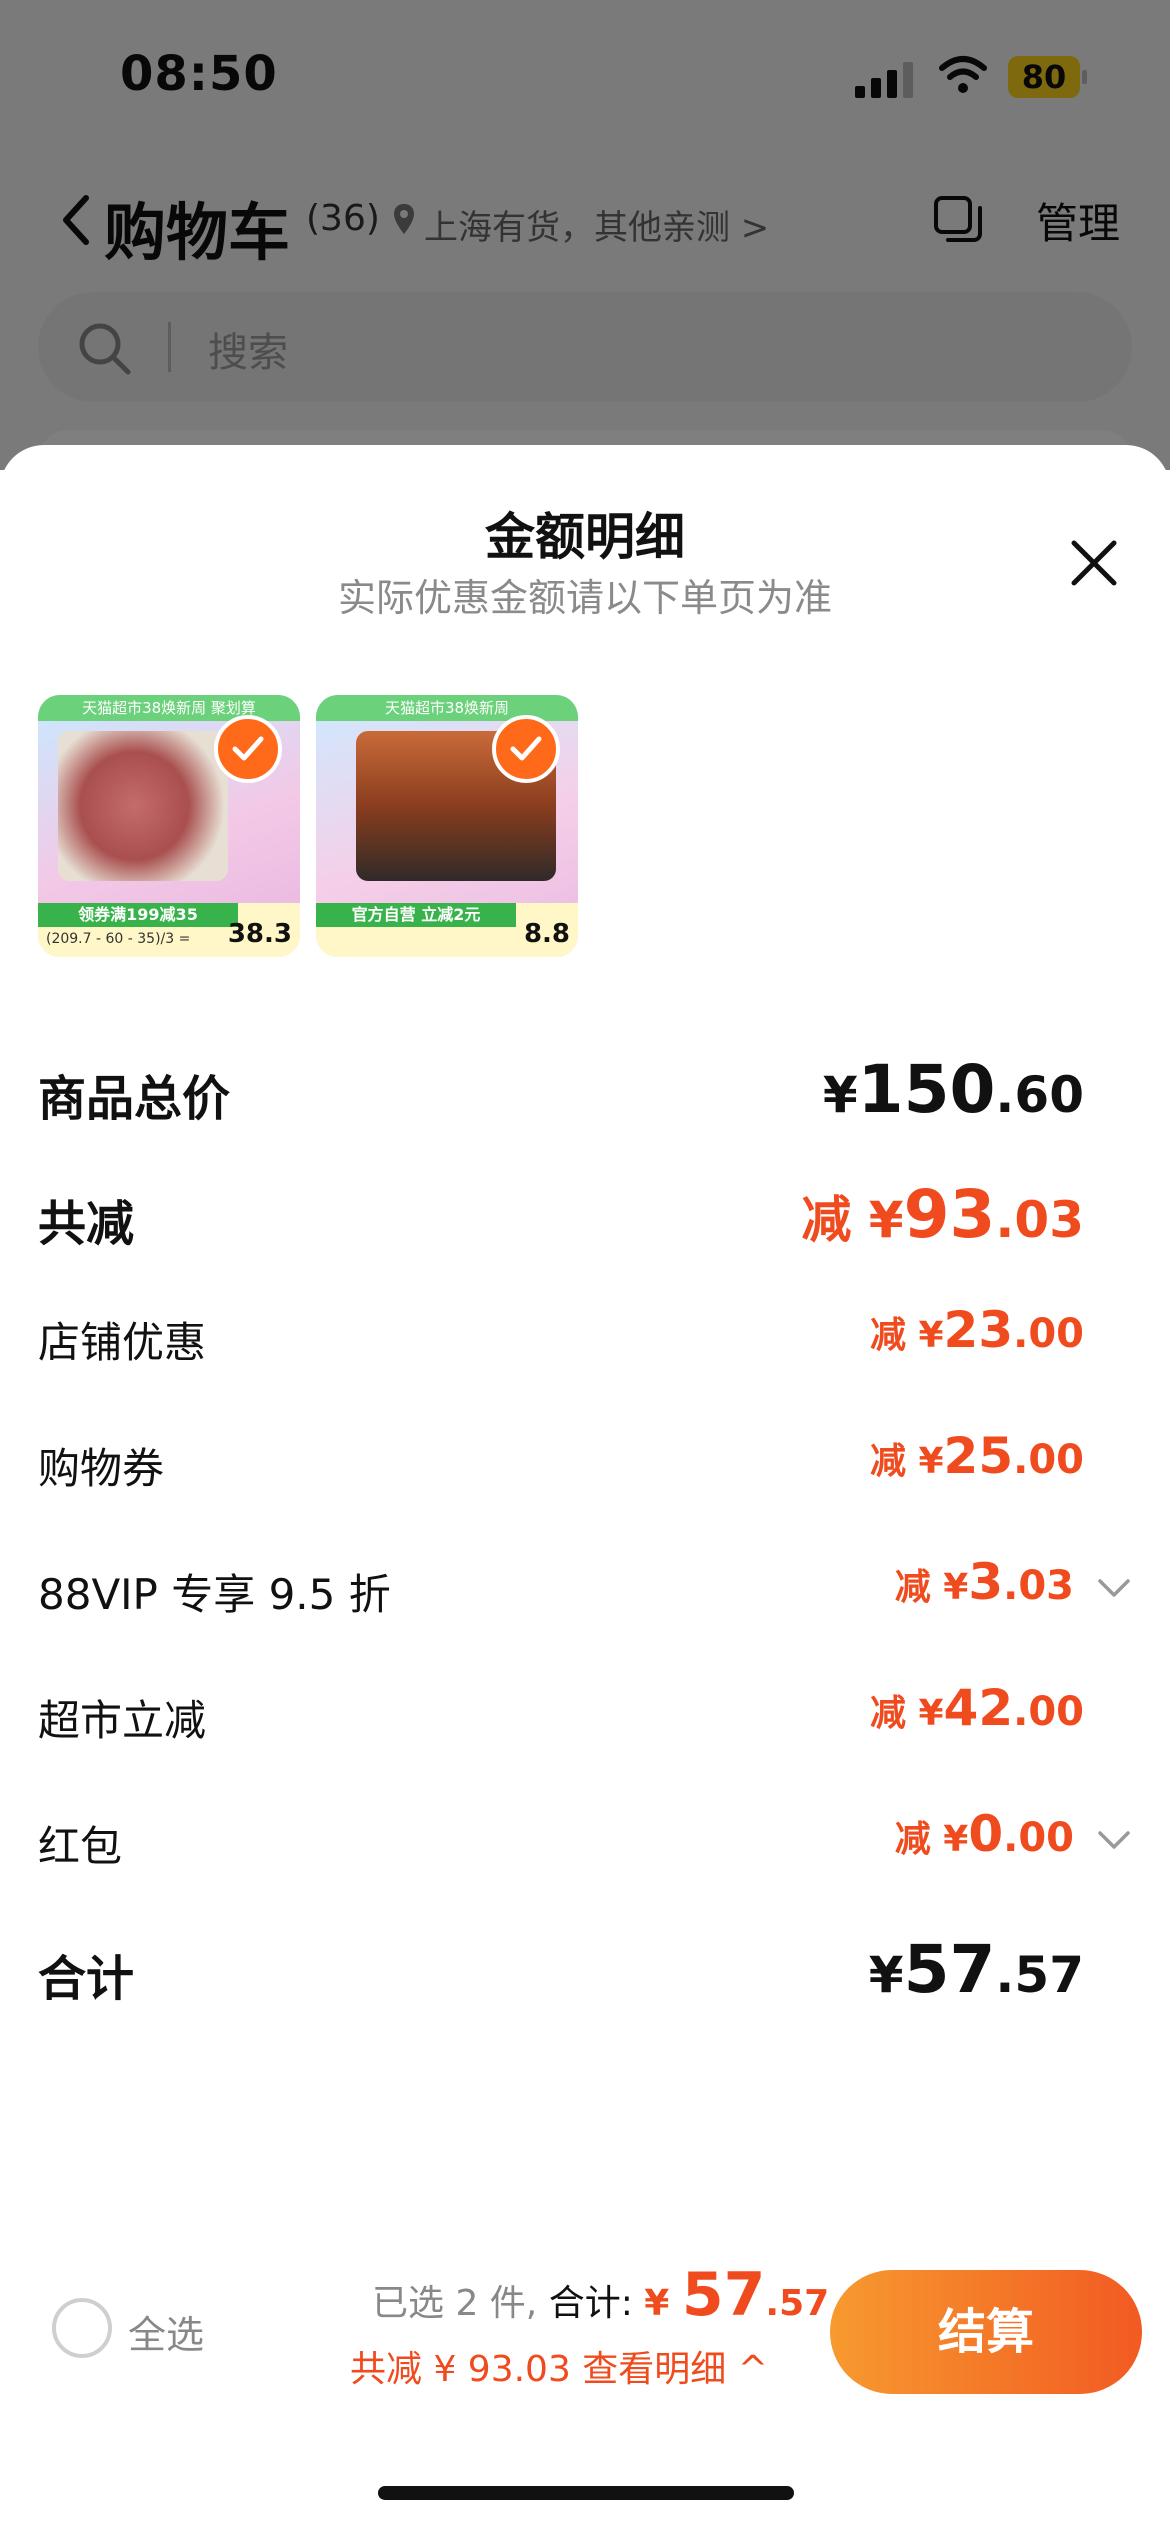 This screenshot has width=1170, height=2532. Describe the element at coordinates (942, 1214) in the screenshot. I see `row-value: 减 ¥93.03` at that location.